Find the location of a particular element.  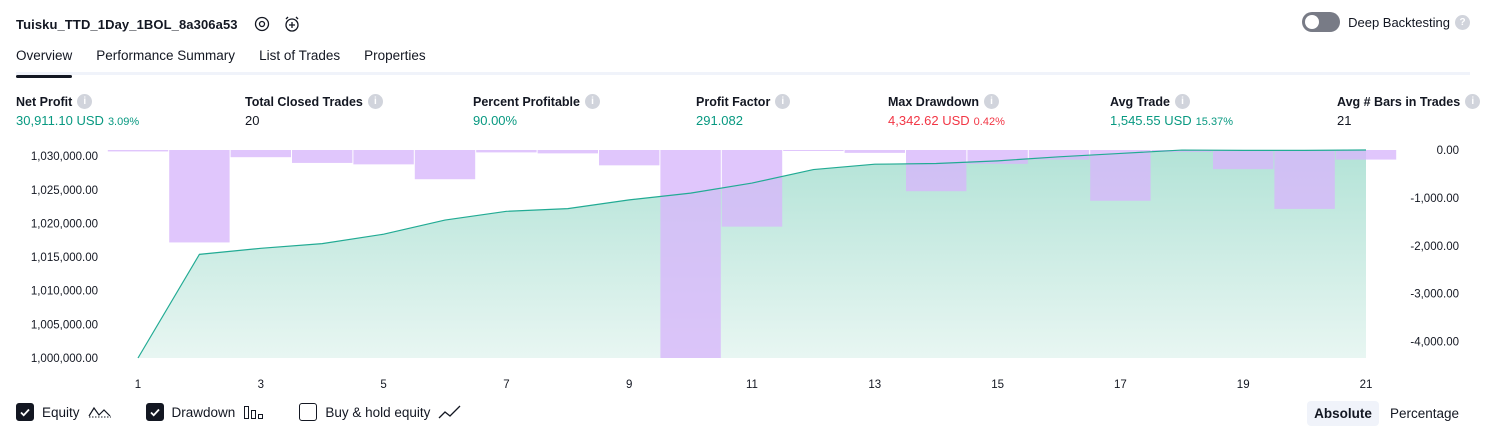

left-axis-tick: 1,000,000.00 is located at coordinates (64, 359).